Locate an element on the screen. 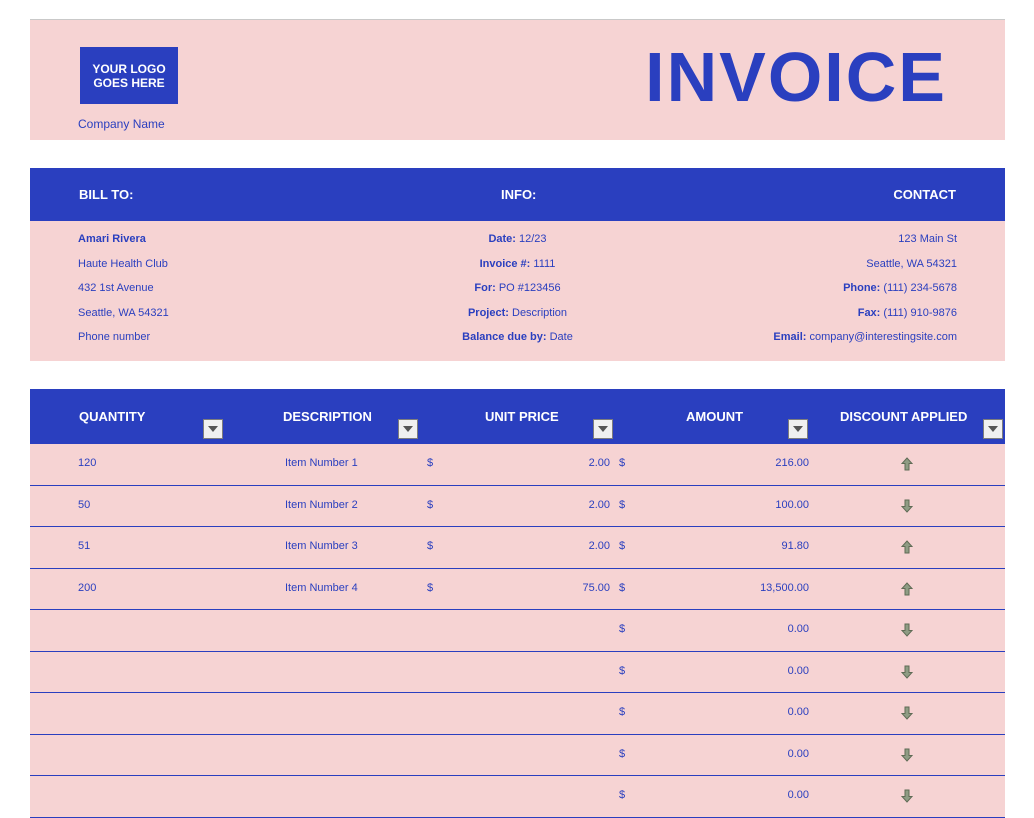 The image size is (1034, 818). column-header-quantity: QUANTITY is located at coordinates (112, 416).